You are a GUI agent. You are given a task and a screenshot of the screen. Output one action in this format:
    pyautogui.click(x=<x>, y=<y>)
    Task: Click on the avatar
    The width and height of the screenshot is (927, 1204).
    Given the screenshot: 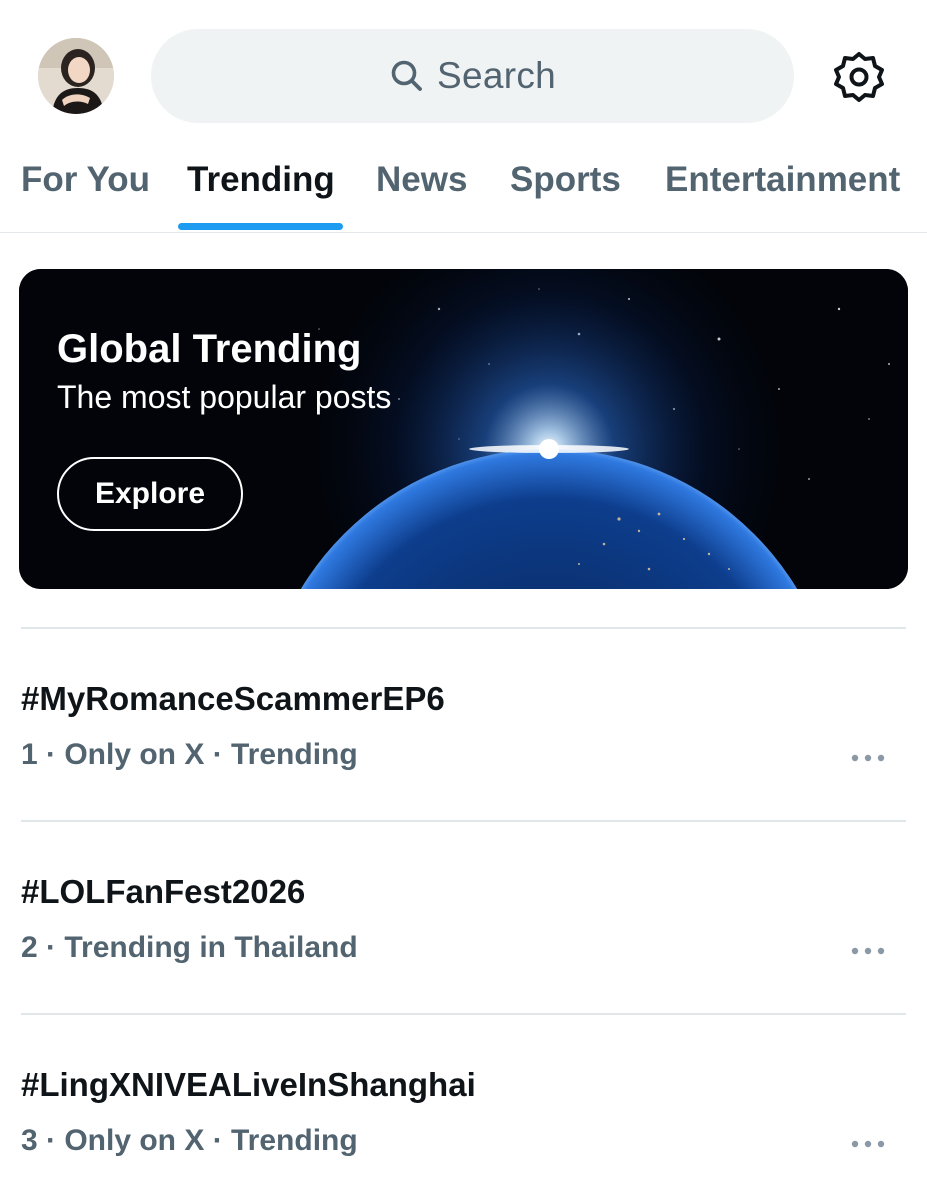 What is the action you would take?
    pyautogui.click(x=76, y=76)
    